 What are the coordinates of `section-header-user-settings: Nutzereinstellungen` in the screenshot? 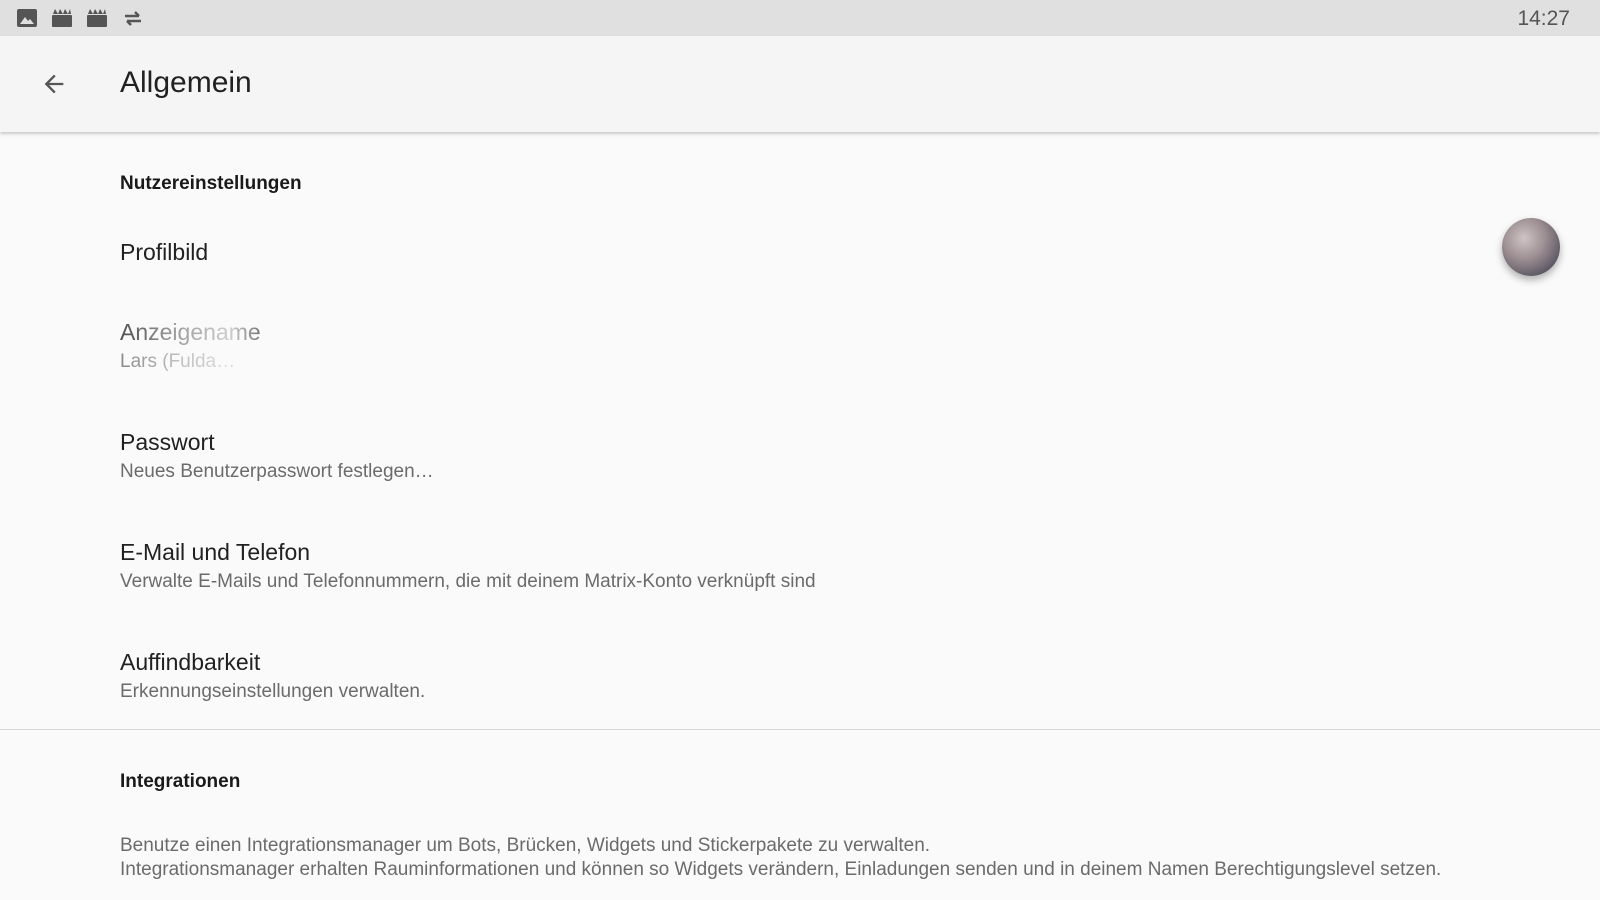 It's located at (211, 183).